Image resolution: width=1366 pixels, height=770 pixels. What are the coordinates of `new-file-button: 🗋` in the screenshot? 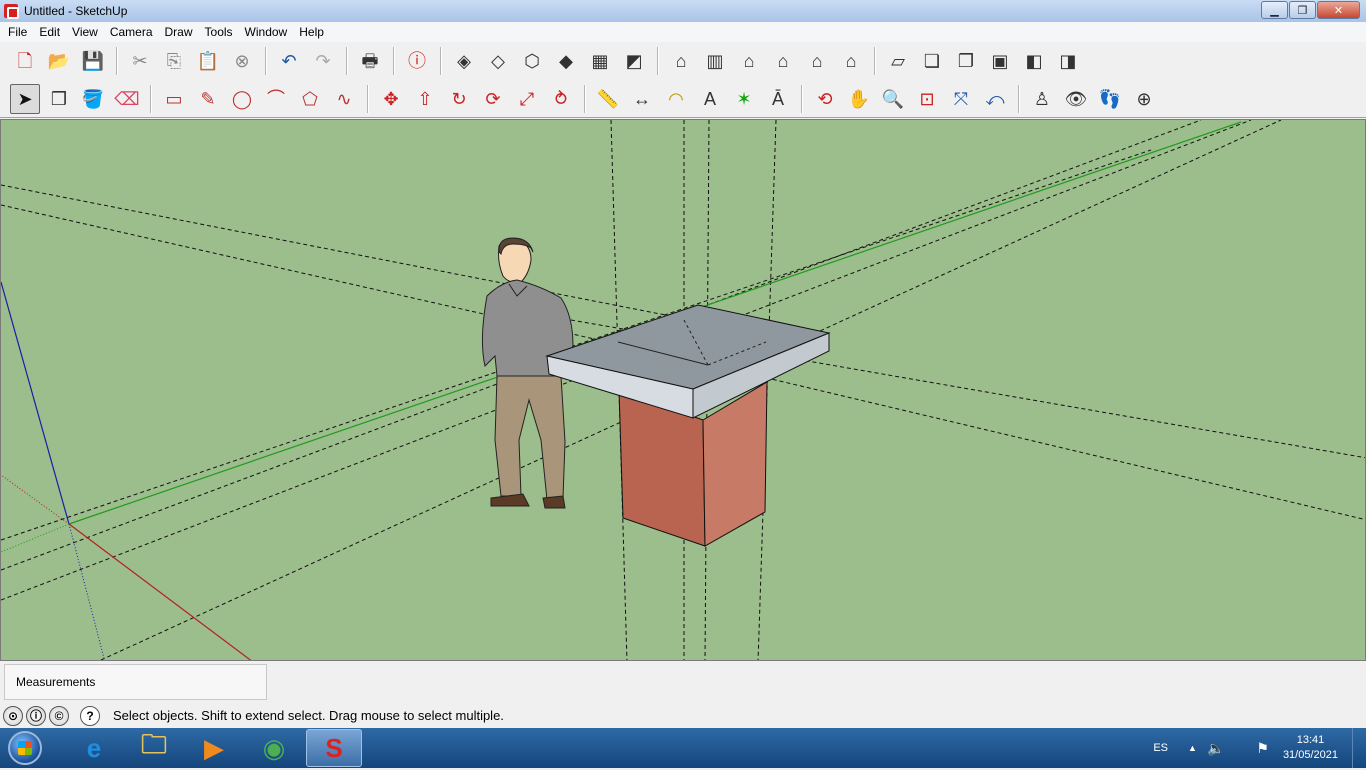 It's located at (25, 61).